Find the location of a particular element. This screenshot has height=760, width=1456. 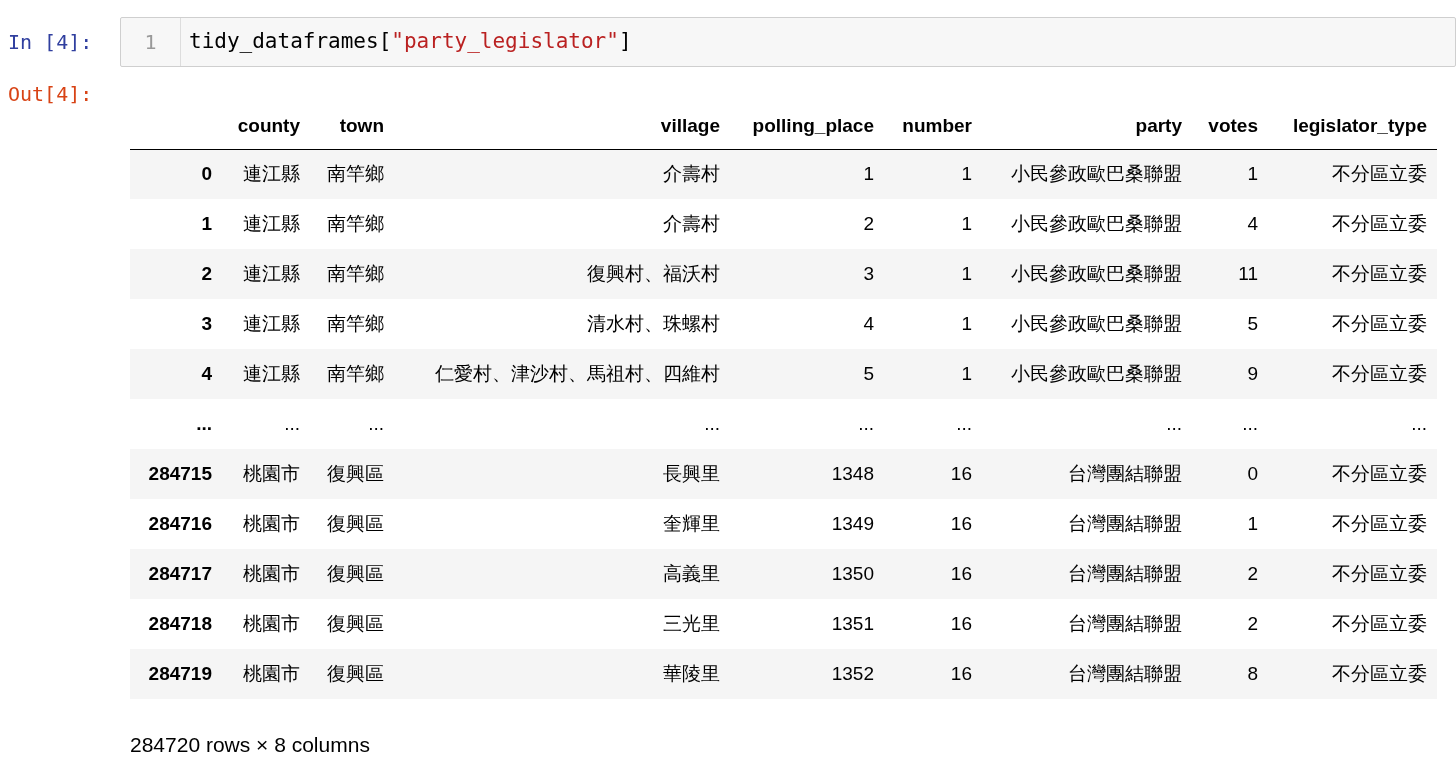

row-index: 2 is located at coordinates (176, 274).